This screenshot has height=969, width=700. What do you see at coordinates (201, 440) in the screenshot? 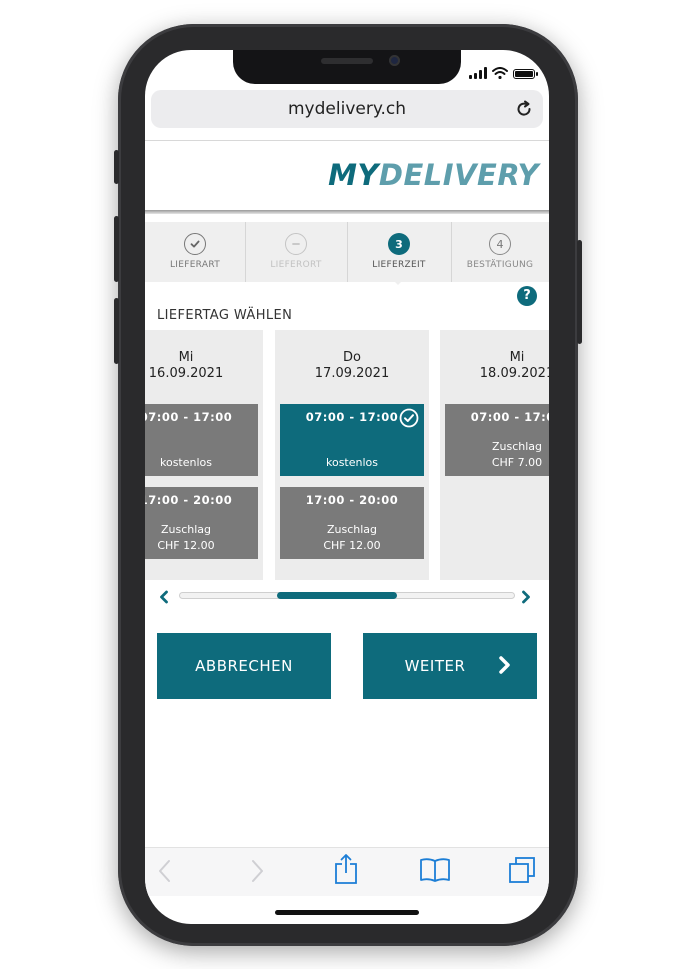
I see `time-slot: 07:00 - 17:00 kostenlos` at bounding box center [201, 440].